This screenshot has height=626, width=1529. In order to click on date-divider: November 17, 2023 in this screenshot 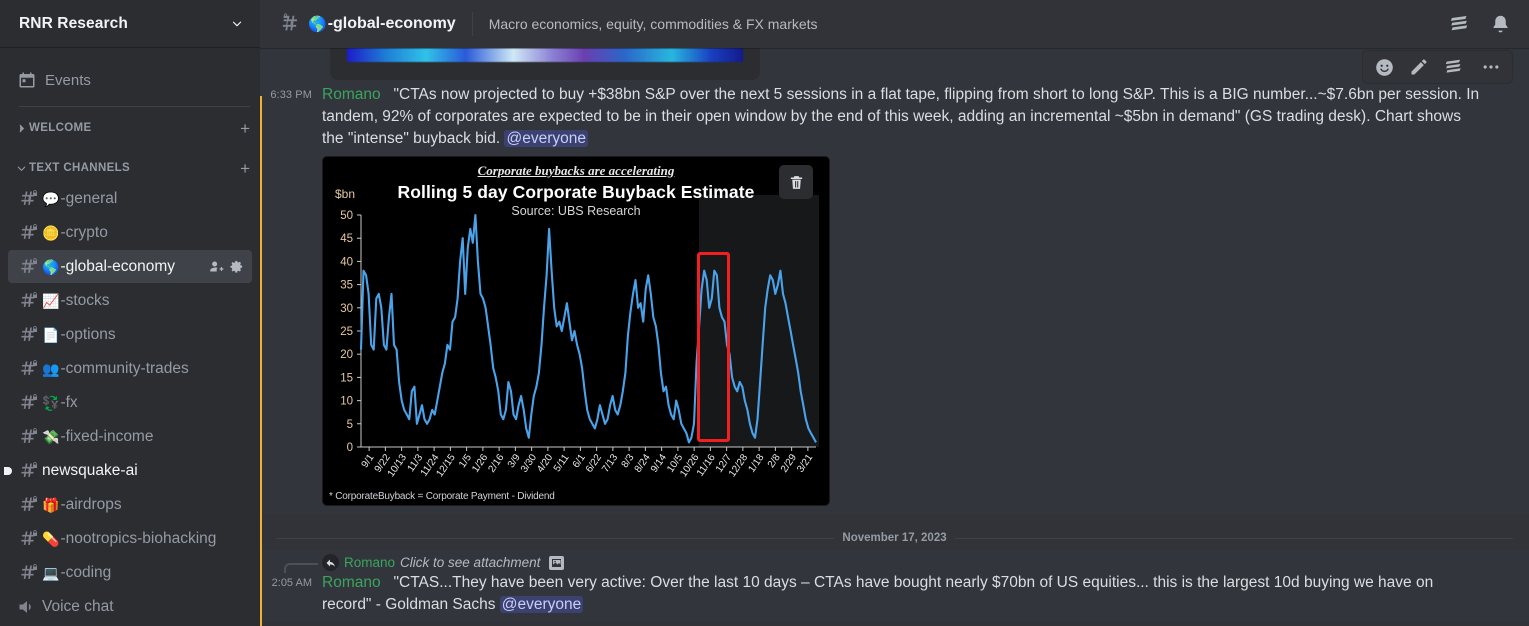, I will do `click(895, 538)`.